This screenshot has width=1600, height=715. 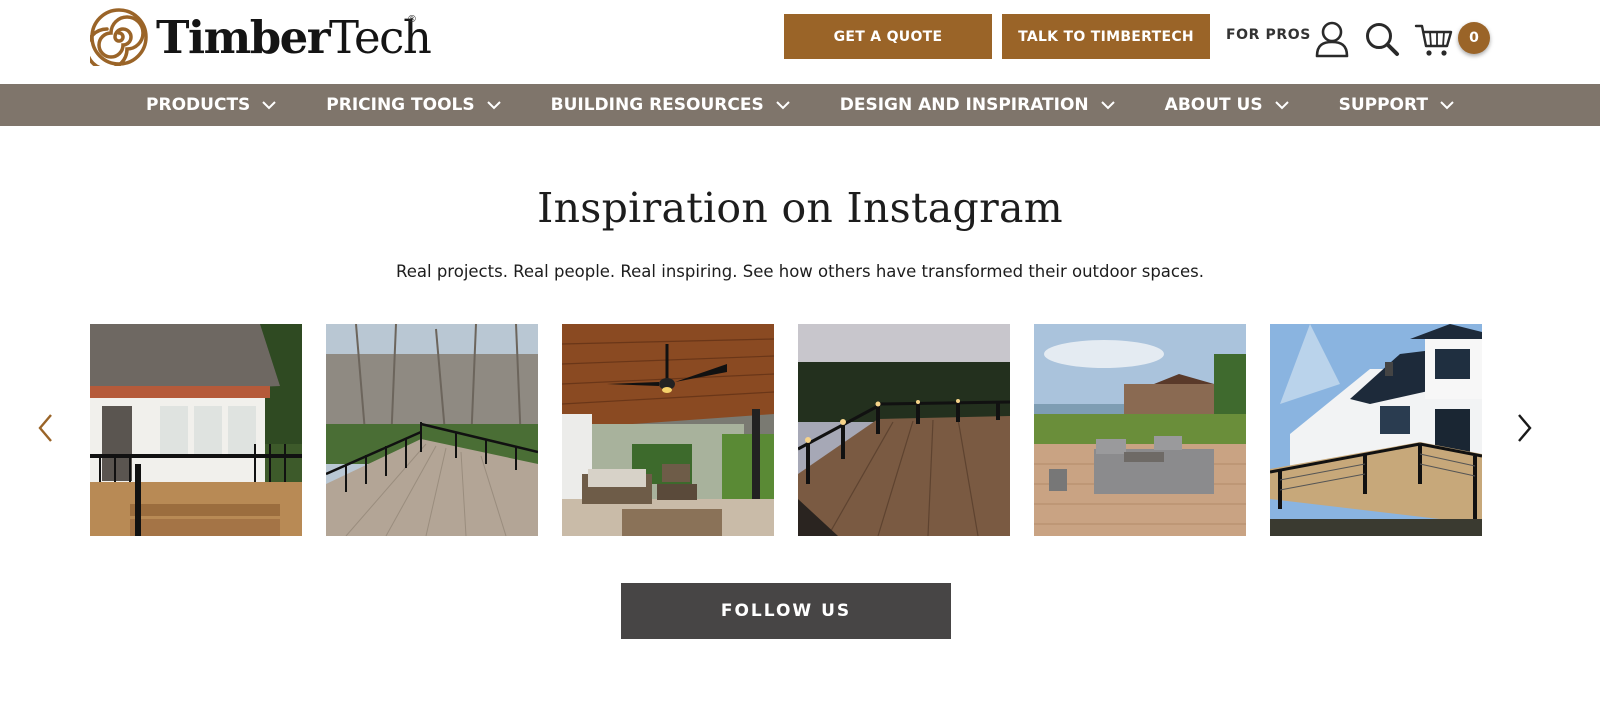 What do you see at coordinates (800, 208) in the screenshot?
I see `section-title: Inspiration on Instagram` at bounding box center [800, 208].